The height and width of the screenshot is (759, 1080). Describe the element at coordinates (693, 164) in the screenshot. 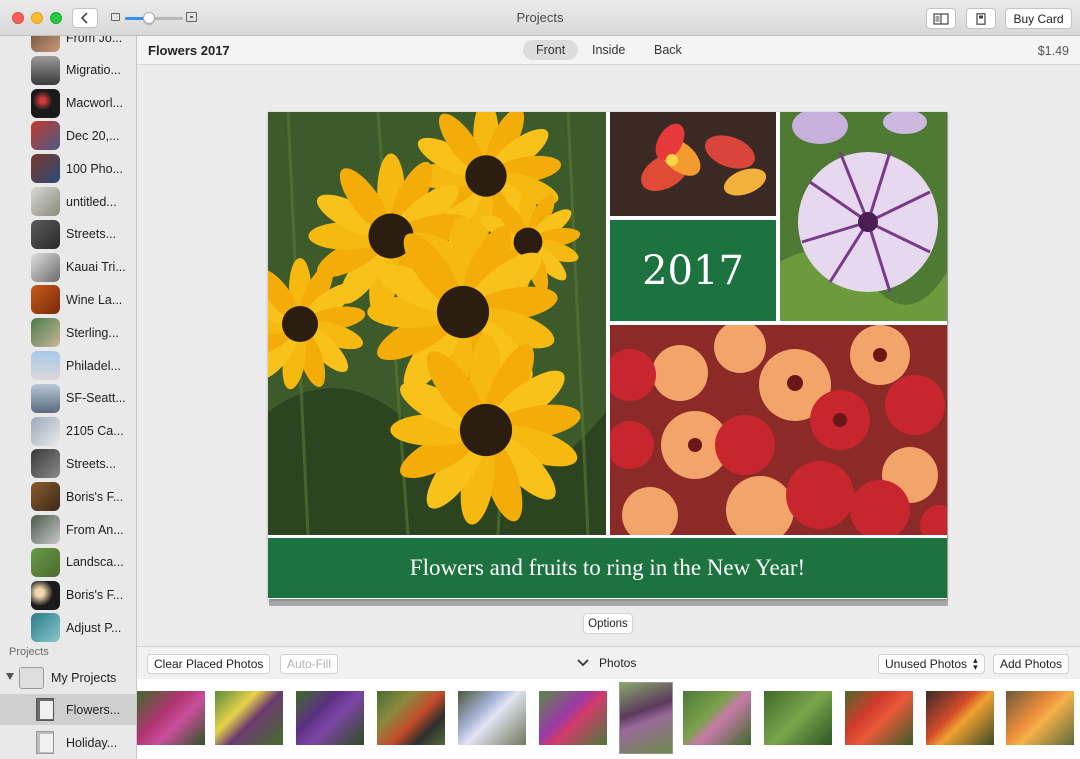

I see `photo-slot-alstroemeria` at that location.